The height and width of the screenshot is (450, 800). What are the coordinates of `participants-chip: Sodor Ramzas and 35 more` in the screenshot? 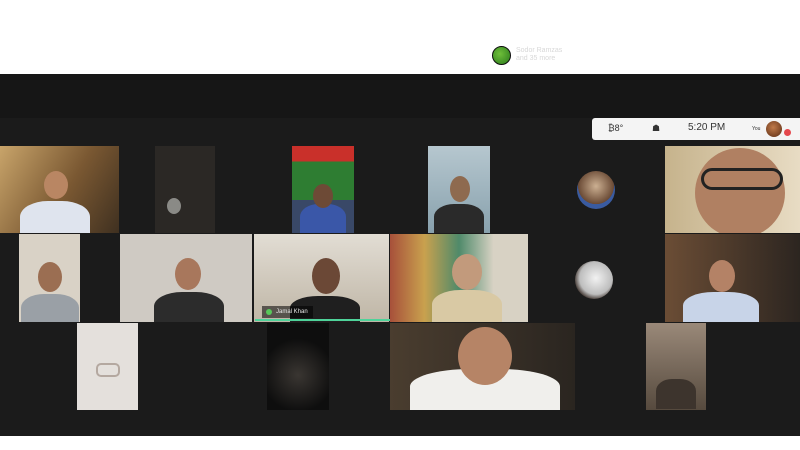 It's located at (527, 55).